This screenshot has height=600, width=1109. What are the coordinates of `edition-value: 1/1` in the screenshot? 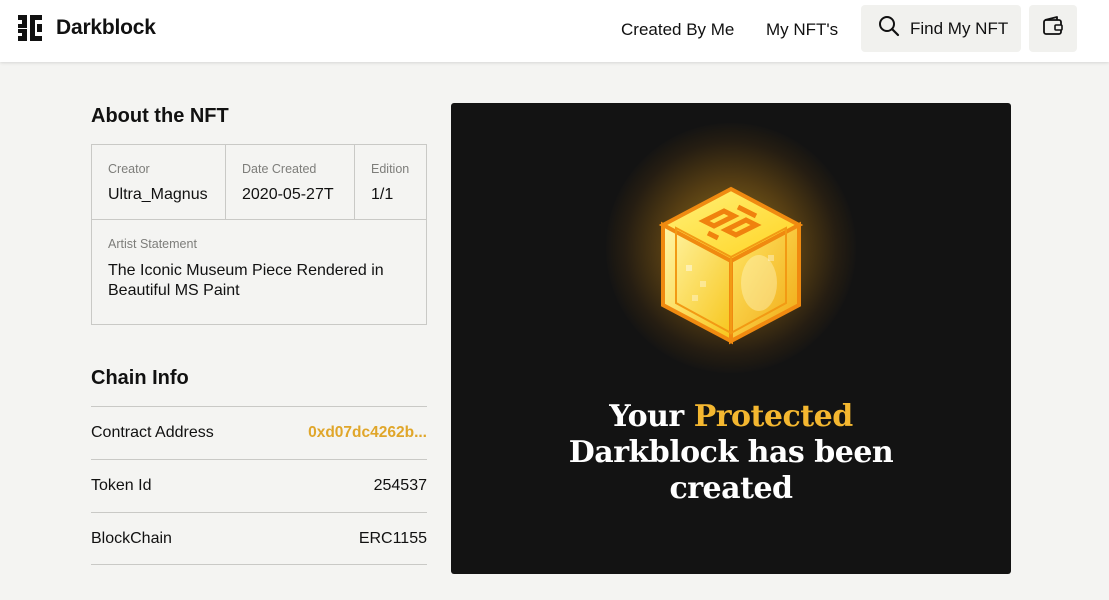 It's located at (382, 194).